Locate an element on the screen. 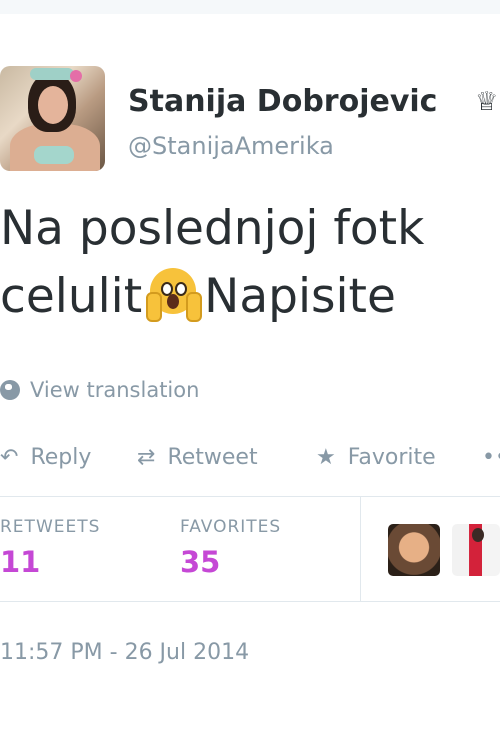 The width and height of the screenshot is (500, 750). author-avatar is located at coordinates (52, 118).